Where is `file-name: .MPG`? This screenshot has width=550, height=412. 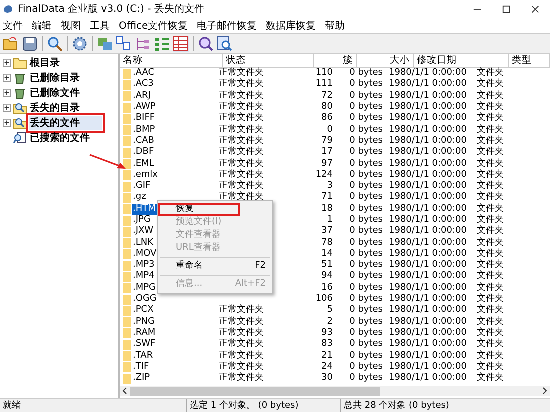 file-name: .MPG is located at coordinates (145, 288).